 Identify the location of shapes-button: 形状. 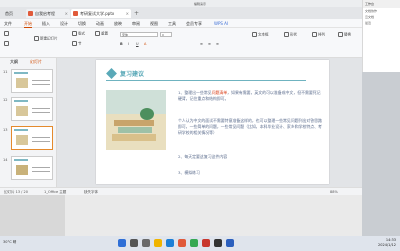
(290, 35).